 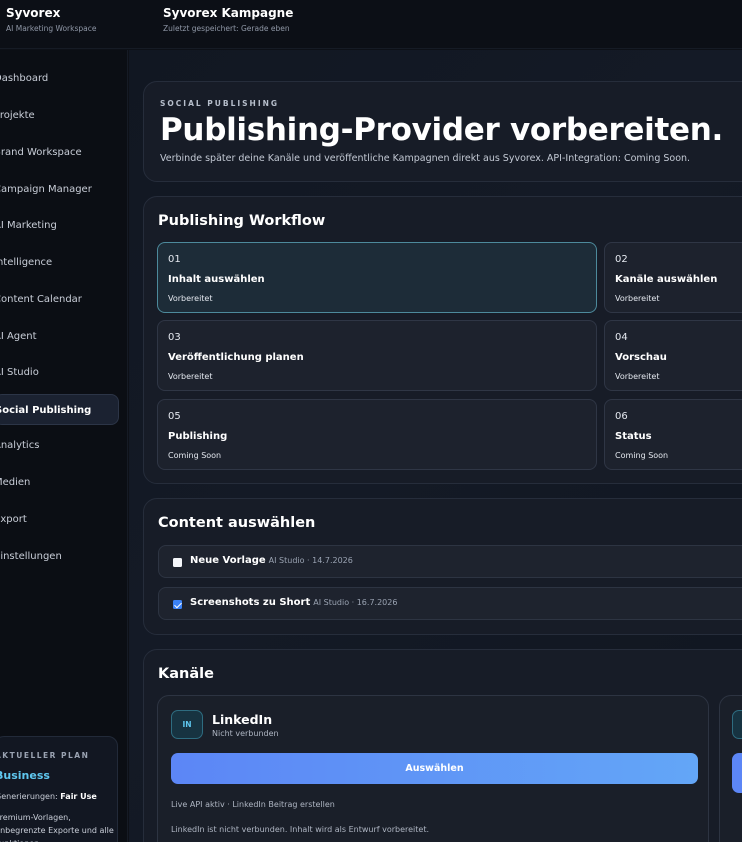 What do you see at coordinates (174, 259) in the screenshot?
I see `step-number: 01` at bounding box center [174, 259].